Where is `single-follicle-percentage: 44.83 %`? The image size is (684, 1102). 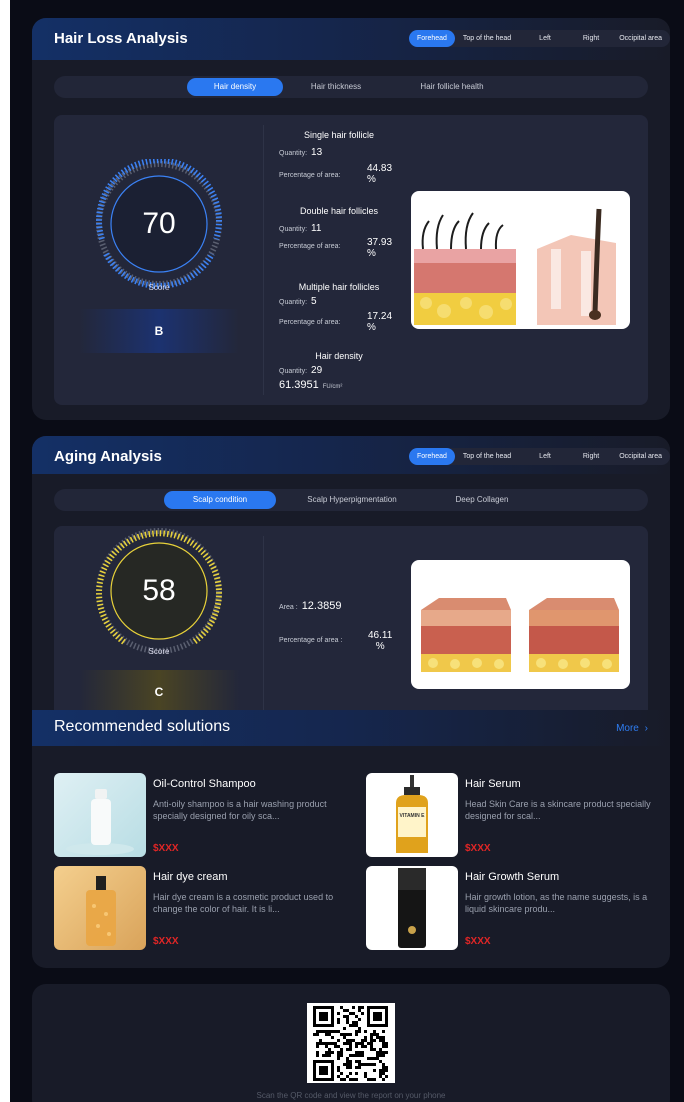
single-follicle-percentage: 44.83 % is located at coordinates (379, 174).